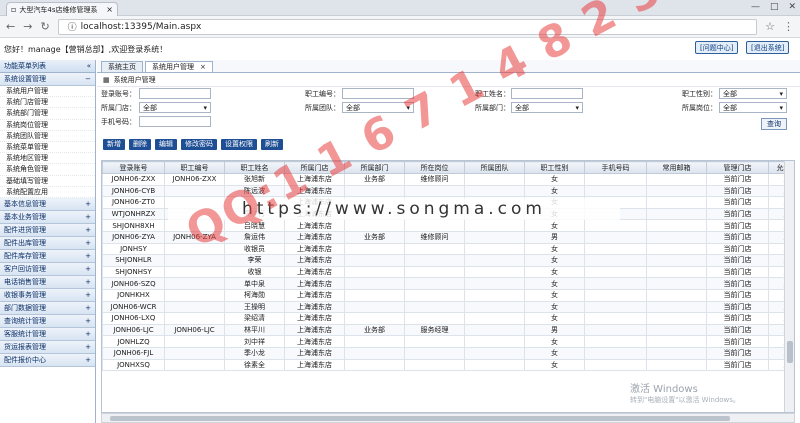 The image size is (800, 423). Describe the element at coordinates (448, 353) in the screenshot. I see `table-row: JONH06-FJL季小龙上海浦东店女当前门店启用` at that location.